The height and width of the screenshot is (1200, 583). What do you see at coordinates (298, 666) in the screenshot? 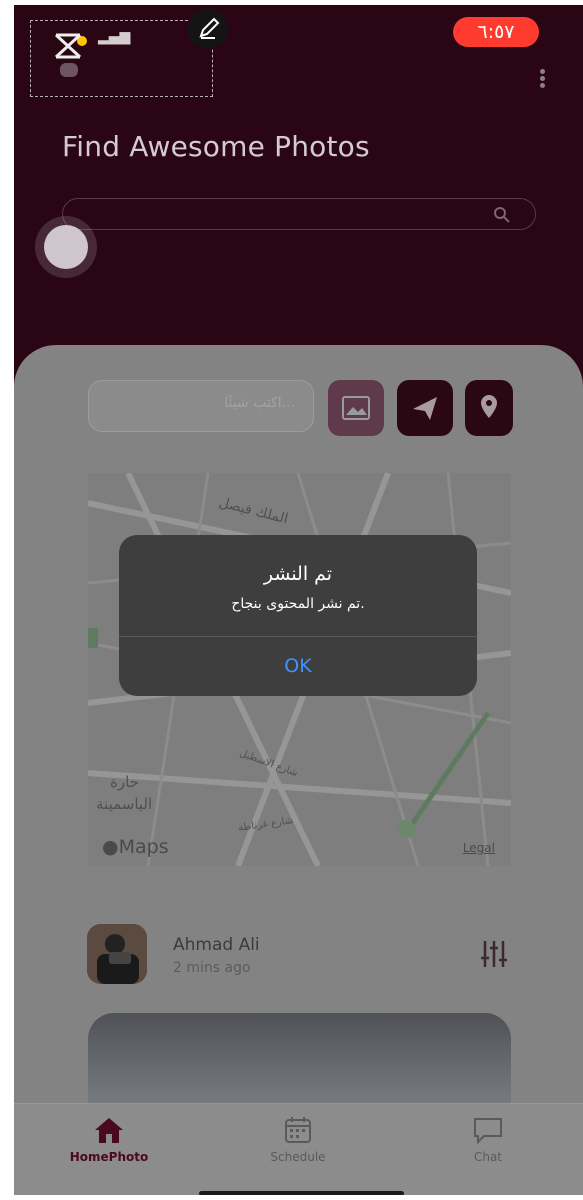
I see `alert-ok-button: OK` at bounding box center [298, 666].